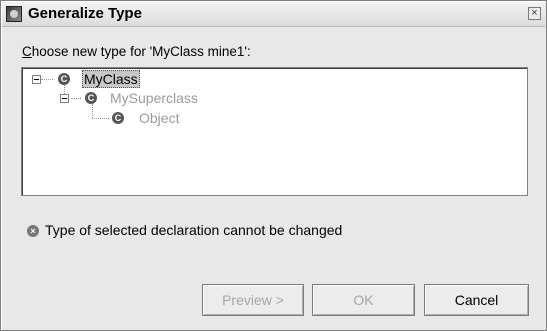 The image size is (547, 331). I want to click on close-button: ×, so click(534, 13).